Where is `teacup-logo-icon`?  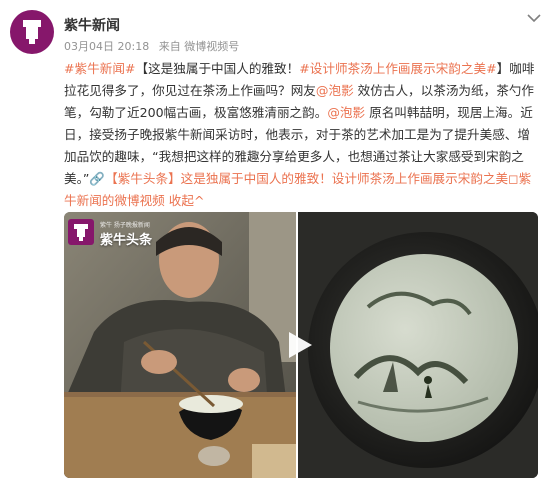
teacup-logo-icon is located at coordinates (32, 32).